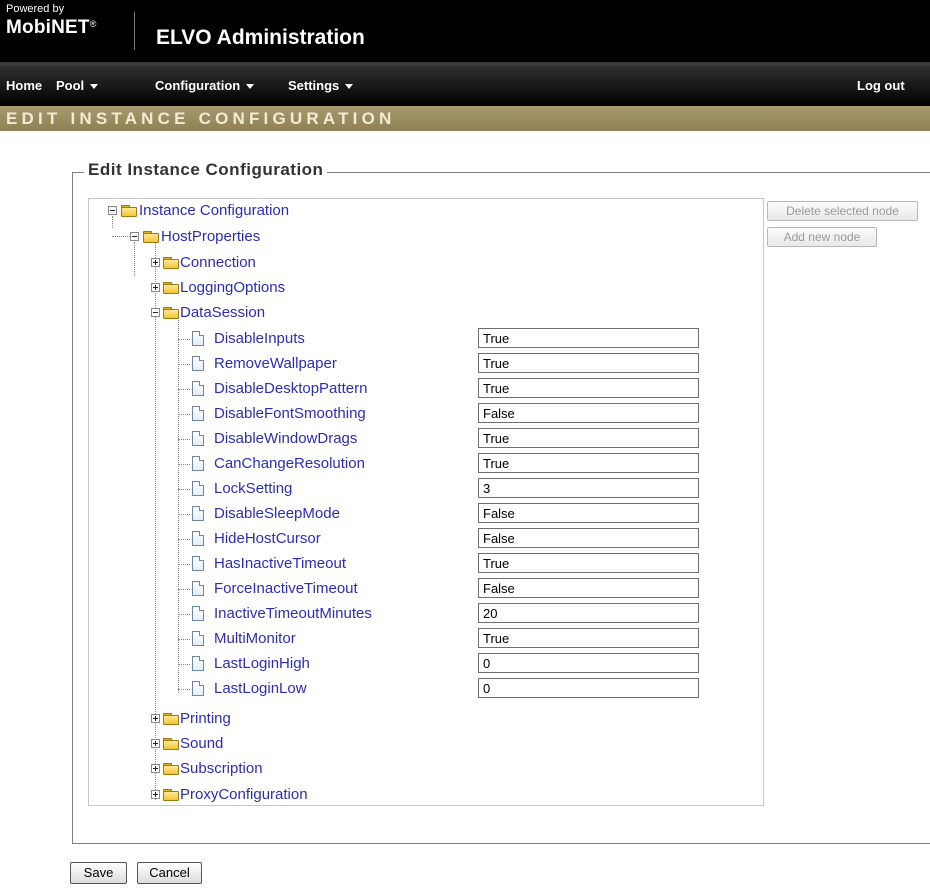  I want to click on page-title: EDIT INSTANCE CONFIGURATION, so click(201, 118).